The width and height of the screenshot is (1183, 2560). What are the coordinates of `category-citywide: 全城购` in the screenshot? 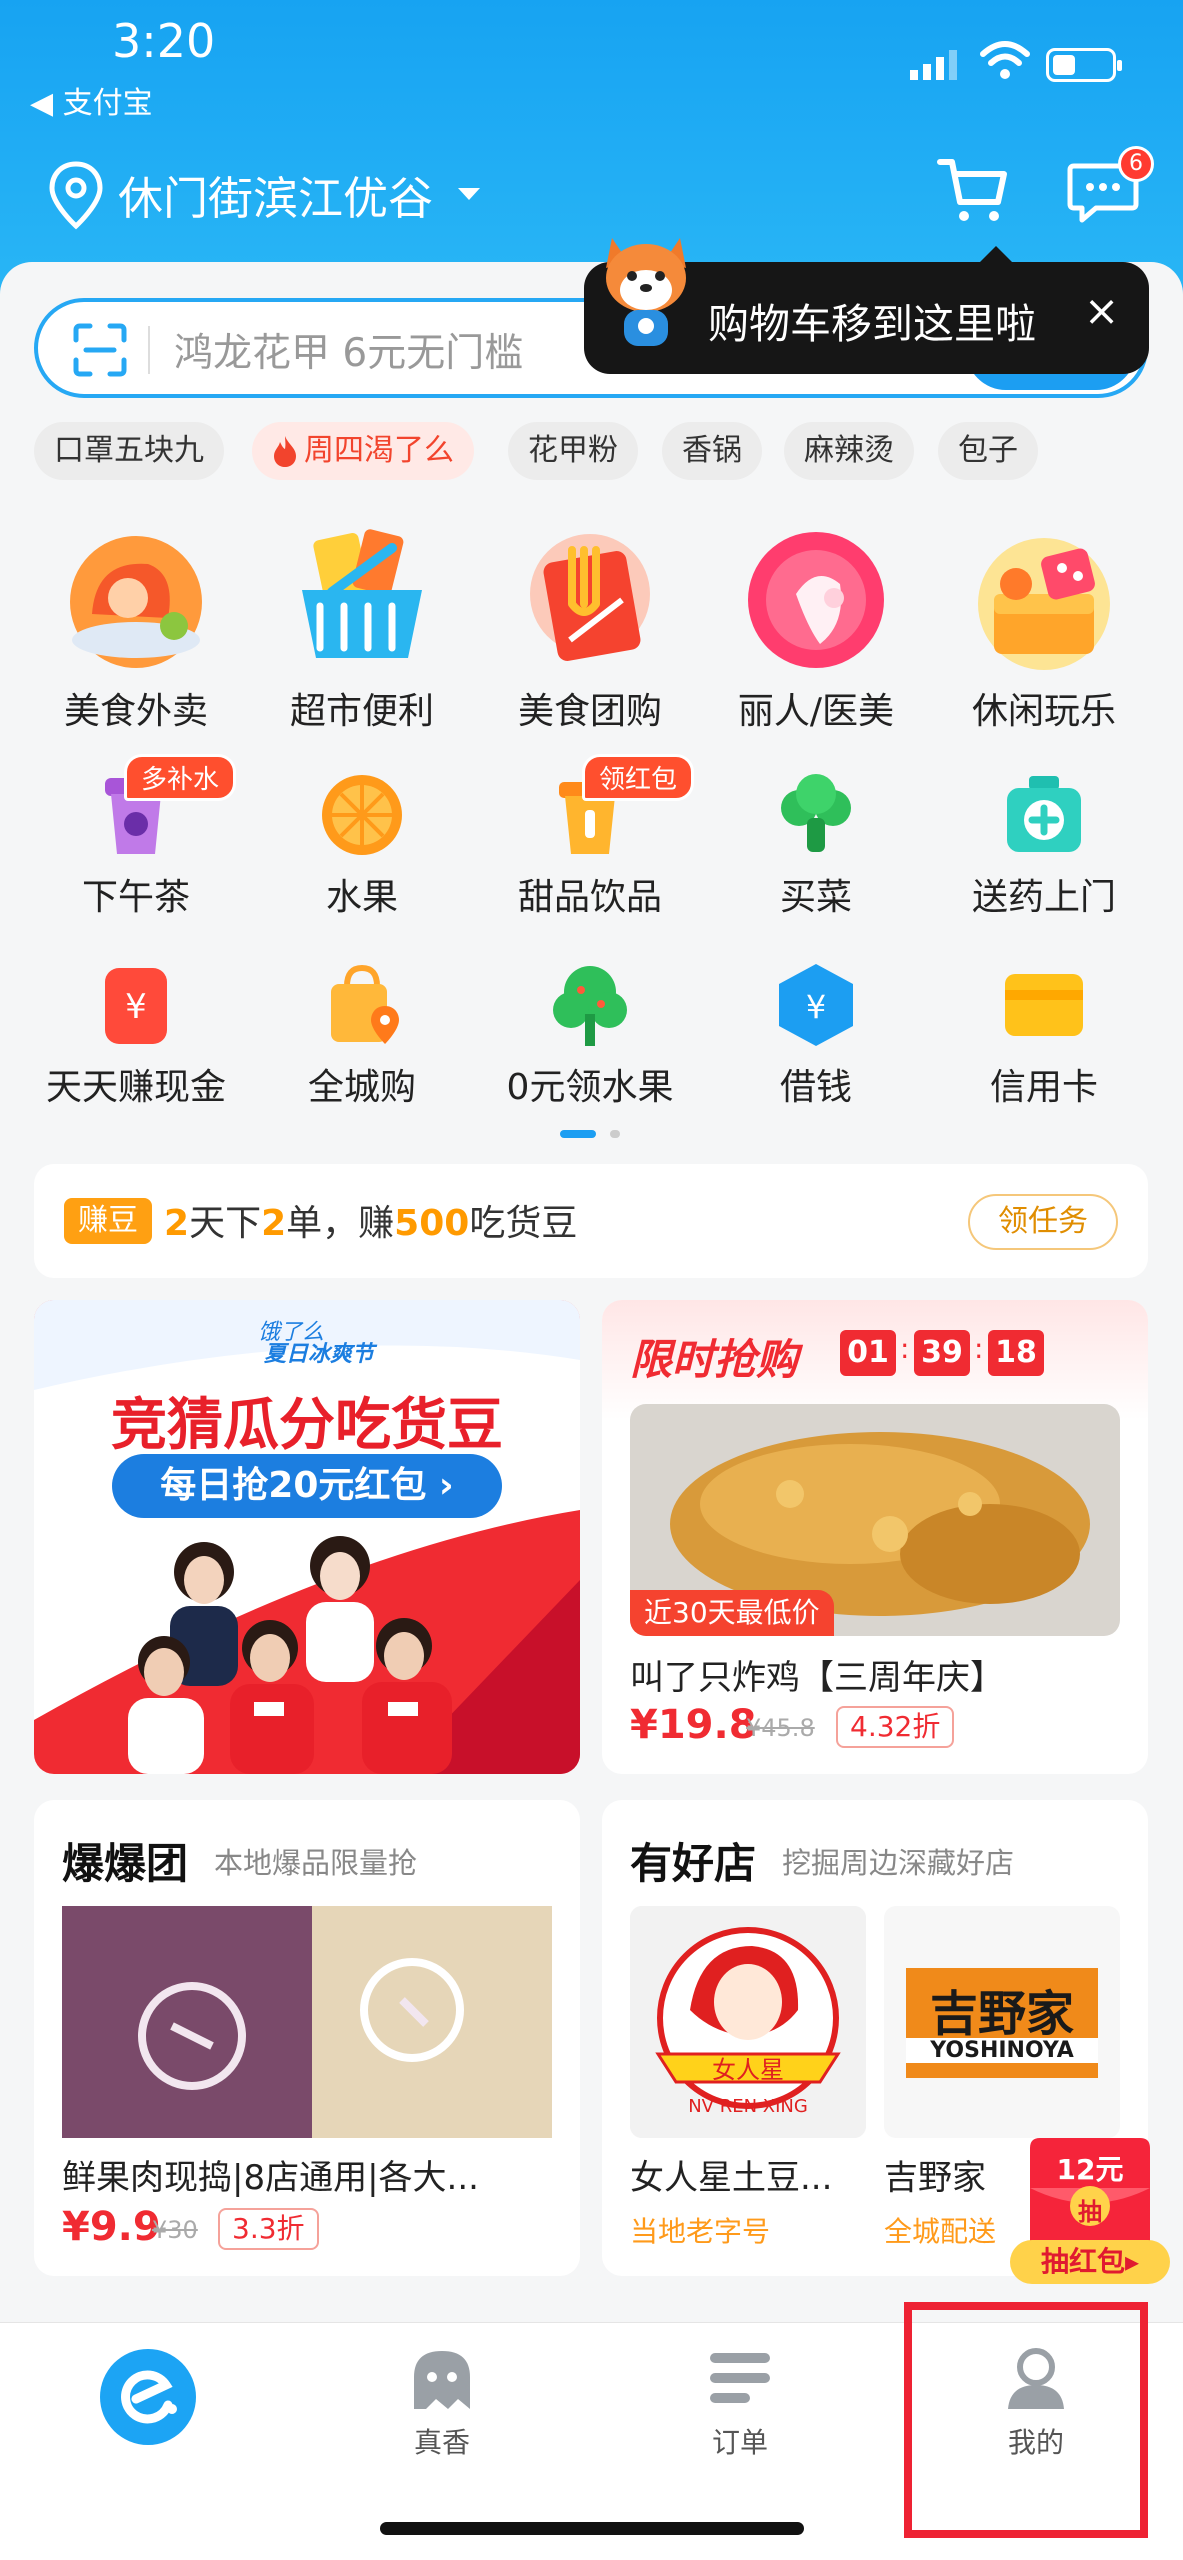 It's located at (362, 1035).